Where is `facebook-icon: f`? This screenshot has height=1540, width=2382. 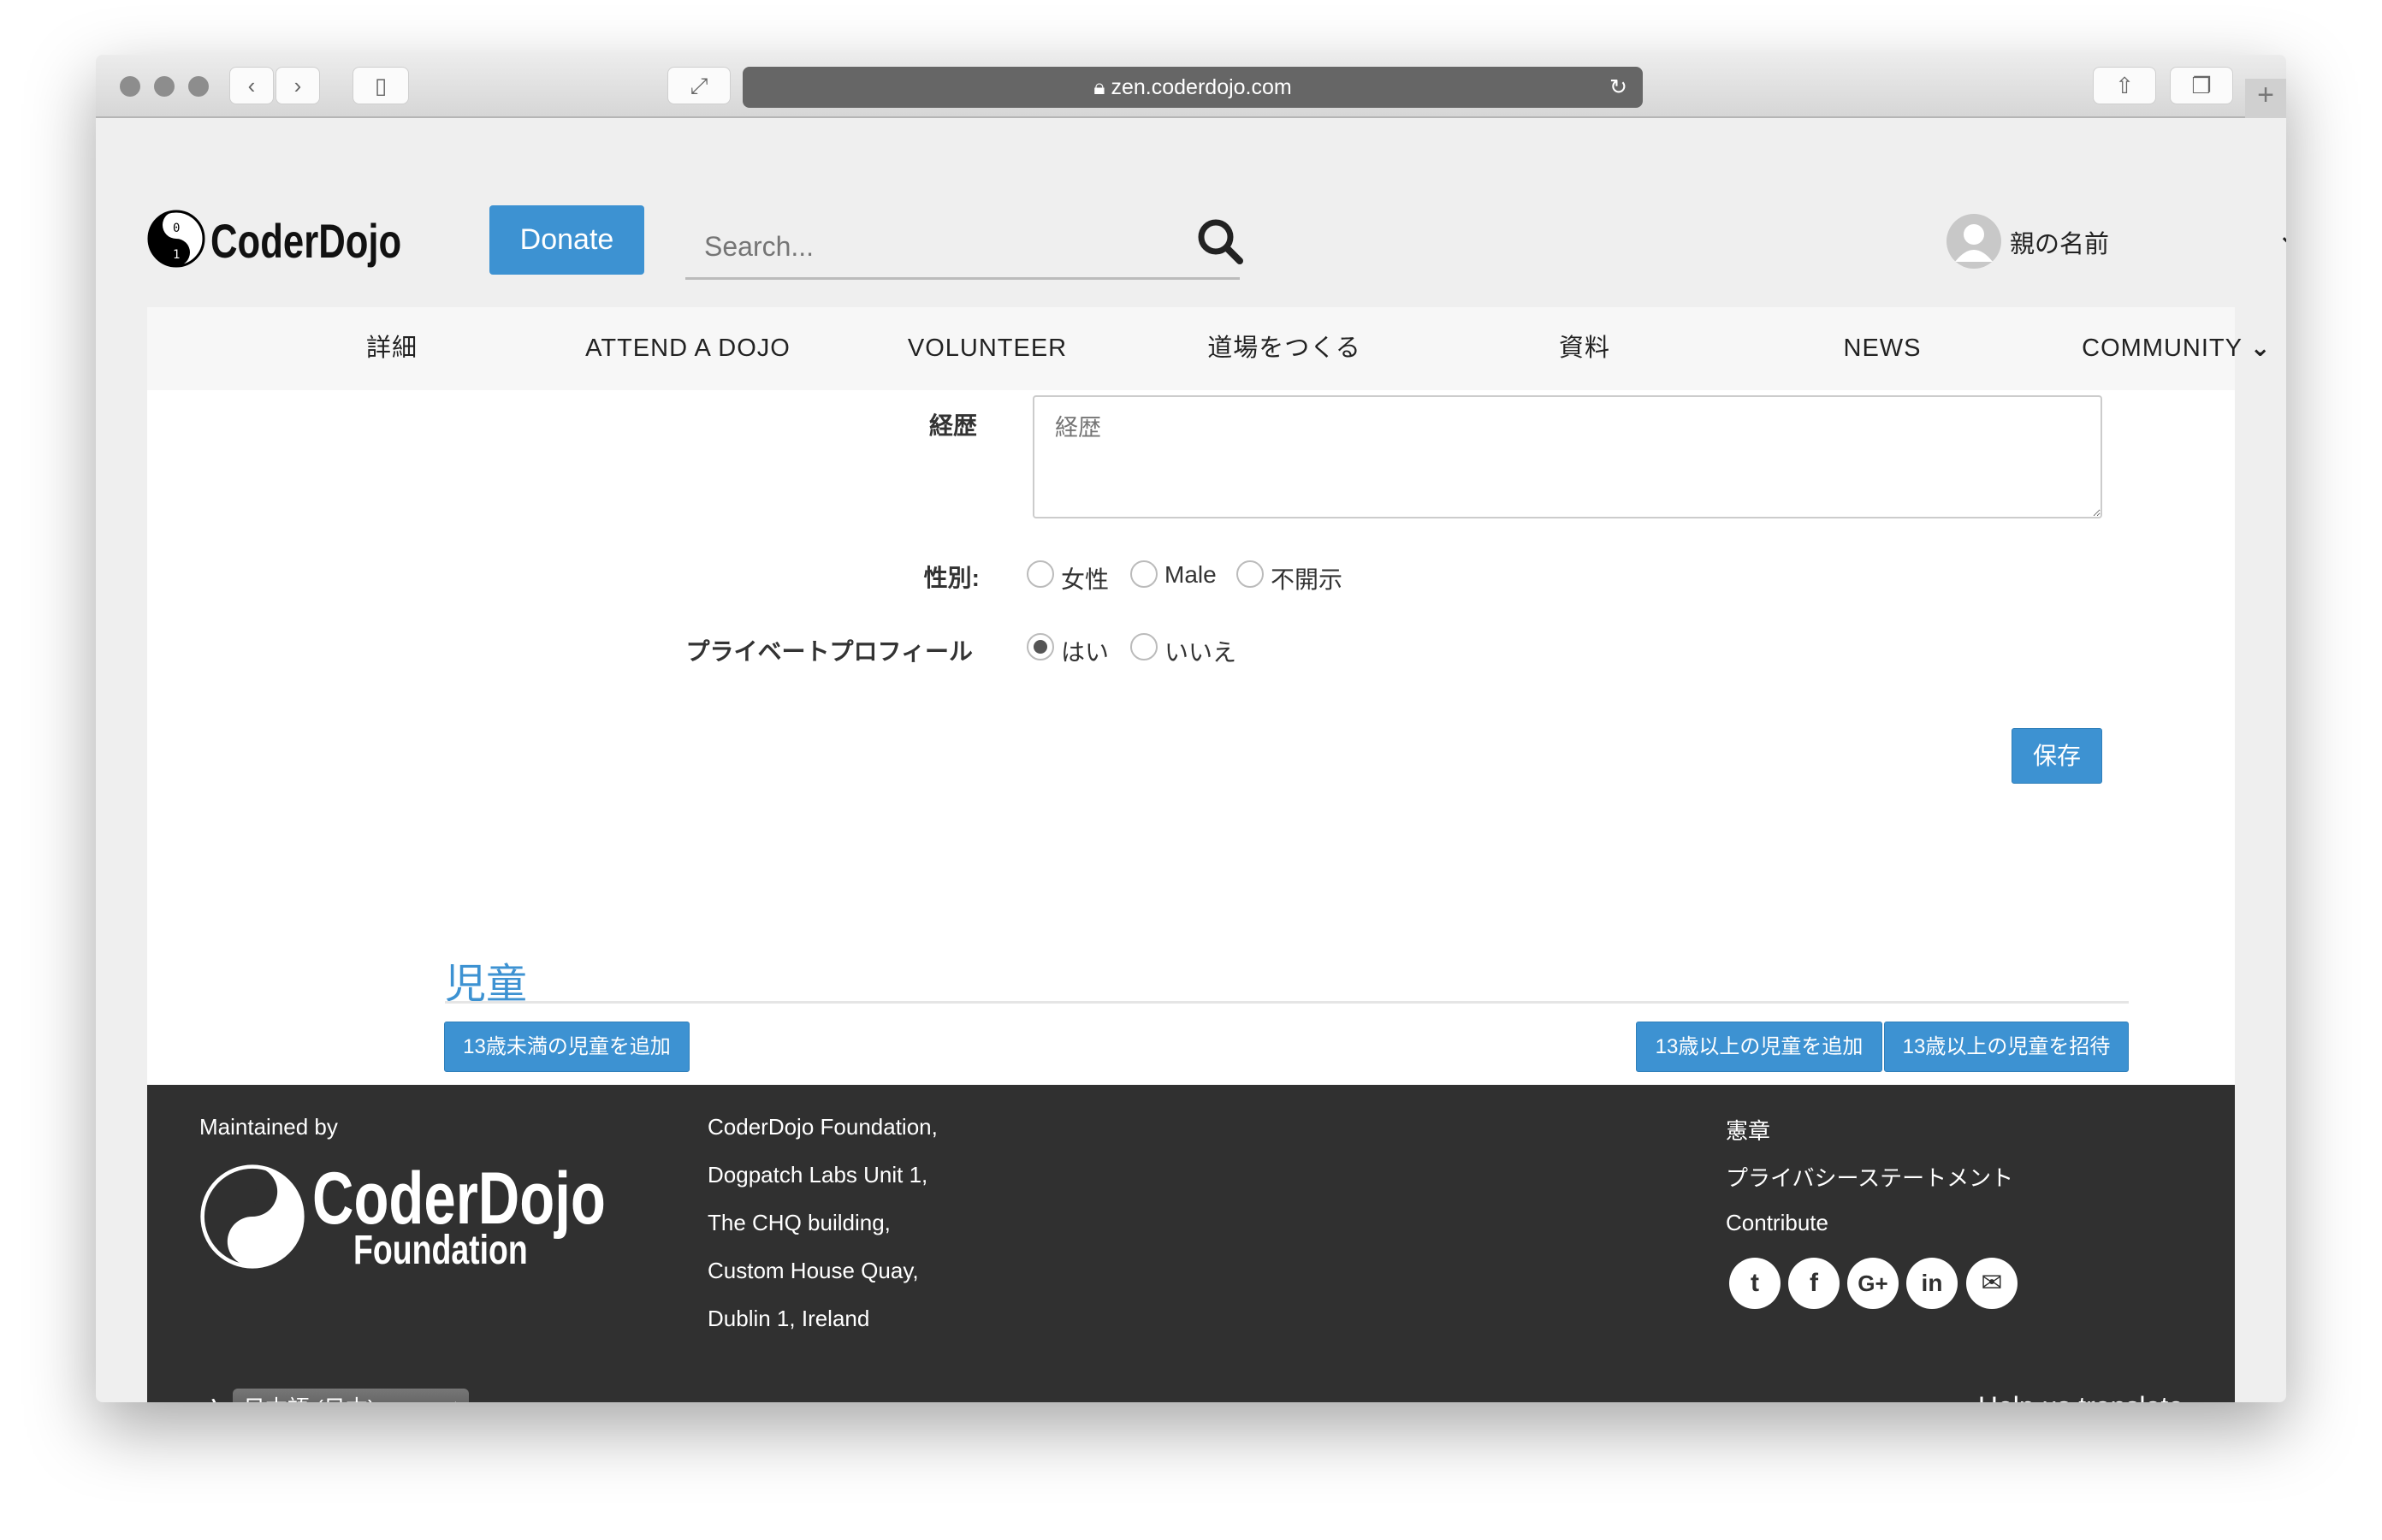
facebook-icon: f is located at coordinates (1814, 1283).